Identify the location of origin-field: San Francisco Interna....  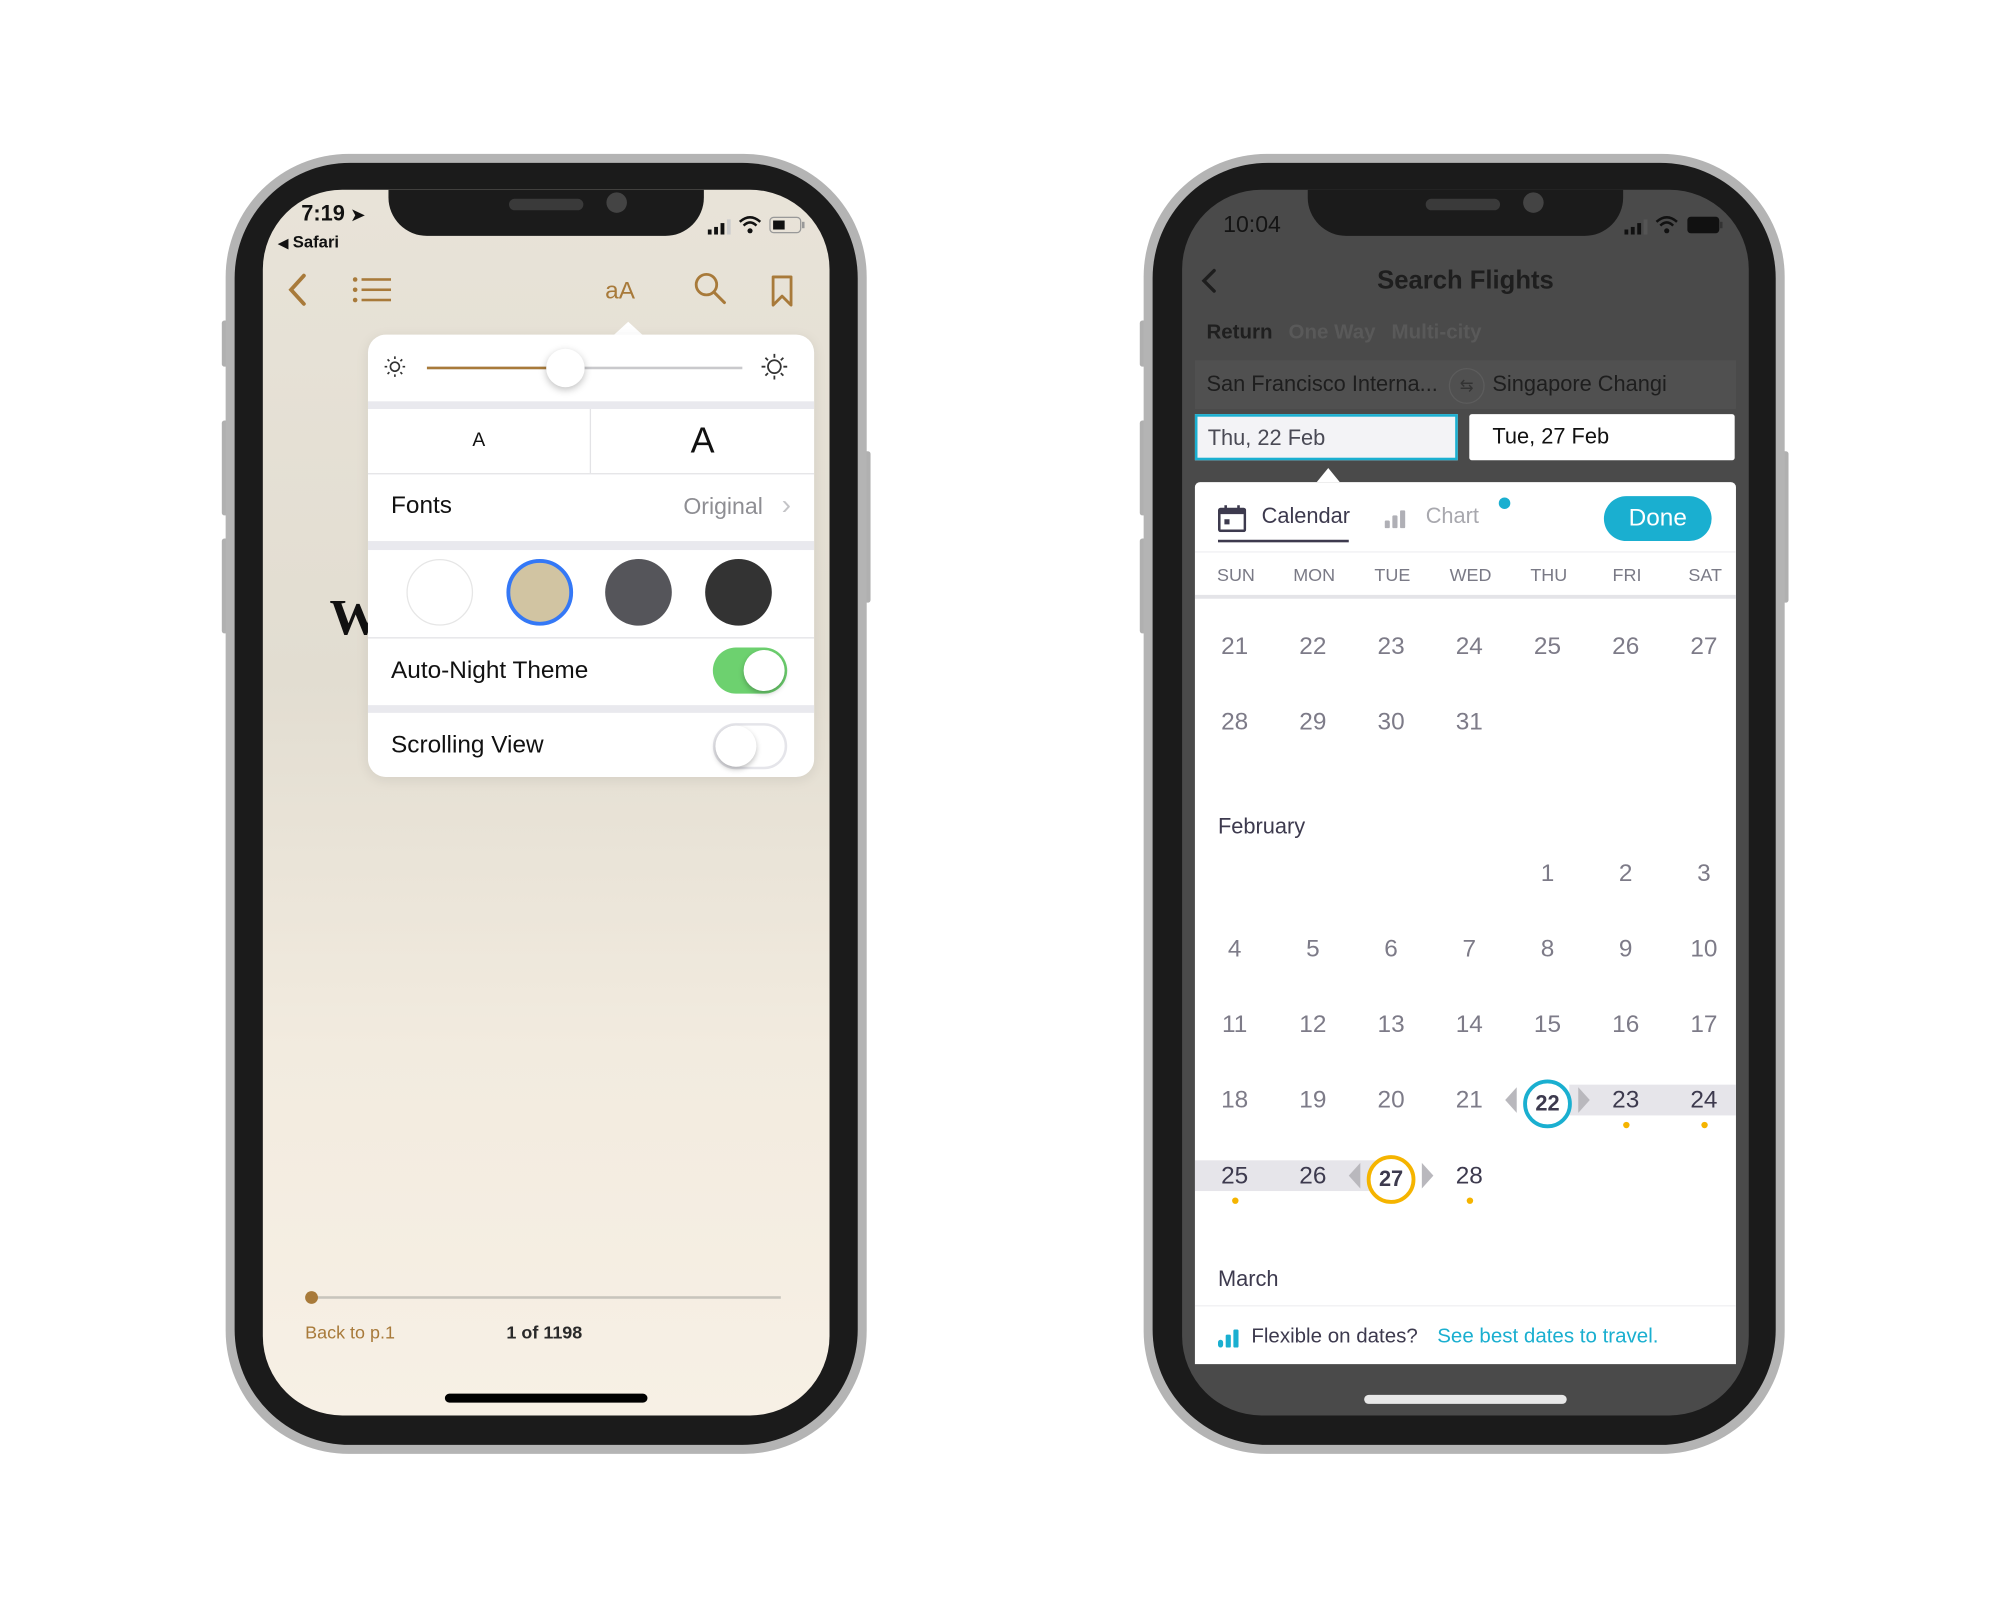
(1321, 385).